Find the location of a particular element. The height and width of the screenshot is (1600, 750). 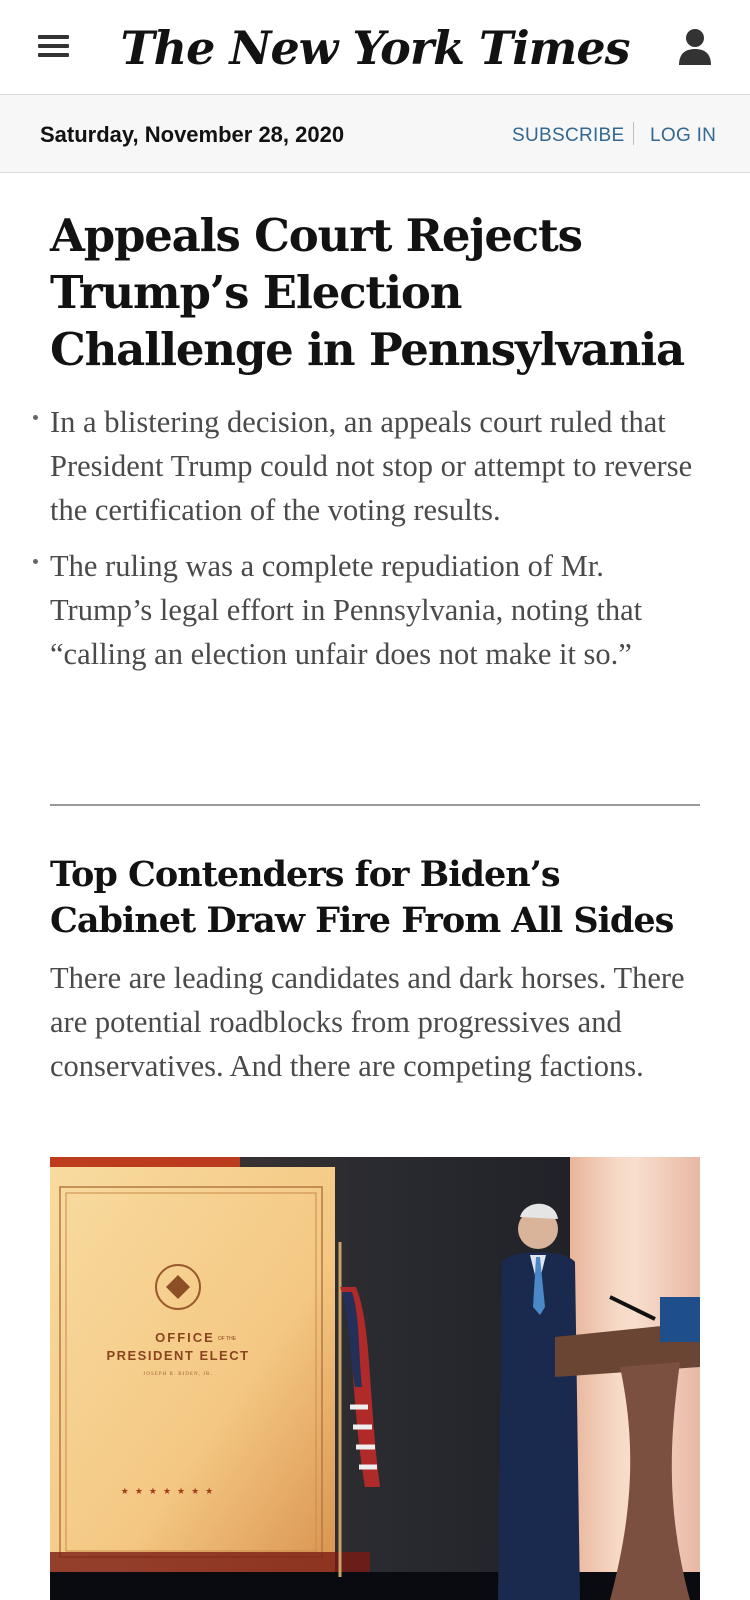

user-account-icon is located at coordinates (695, 47).